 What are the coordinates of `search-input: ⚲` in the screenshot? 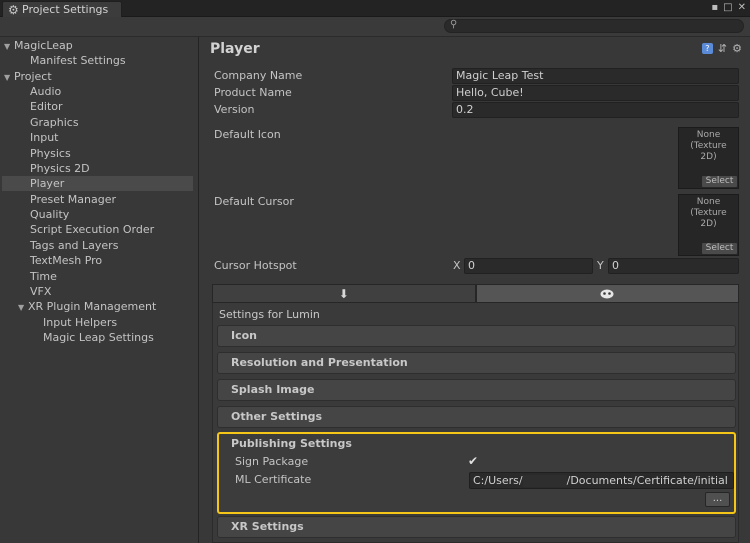 It's located at (594, 26).